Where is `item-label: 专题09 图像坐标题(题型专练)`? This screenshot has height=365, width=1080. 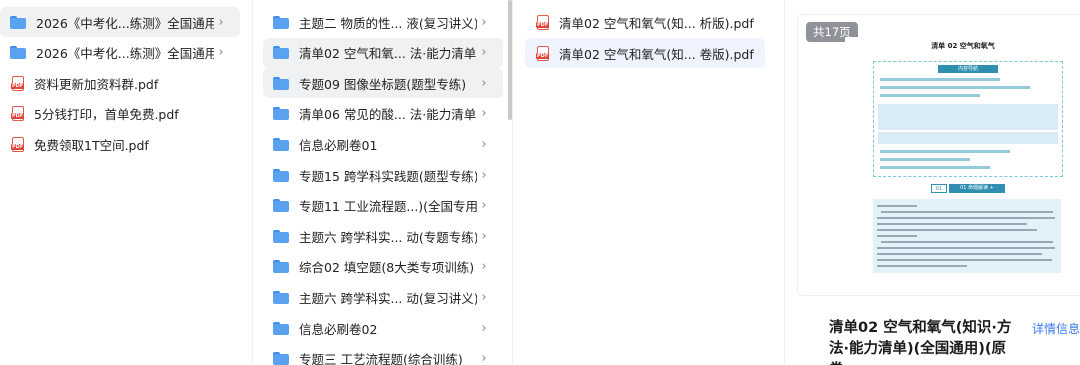
item-label: 专题09 图像坐标题(题型专练) is located at coordinates (383, 84).